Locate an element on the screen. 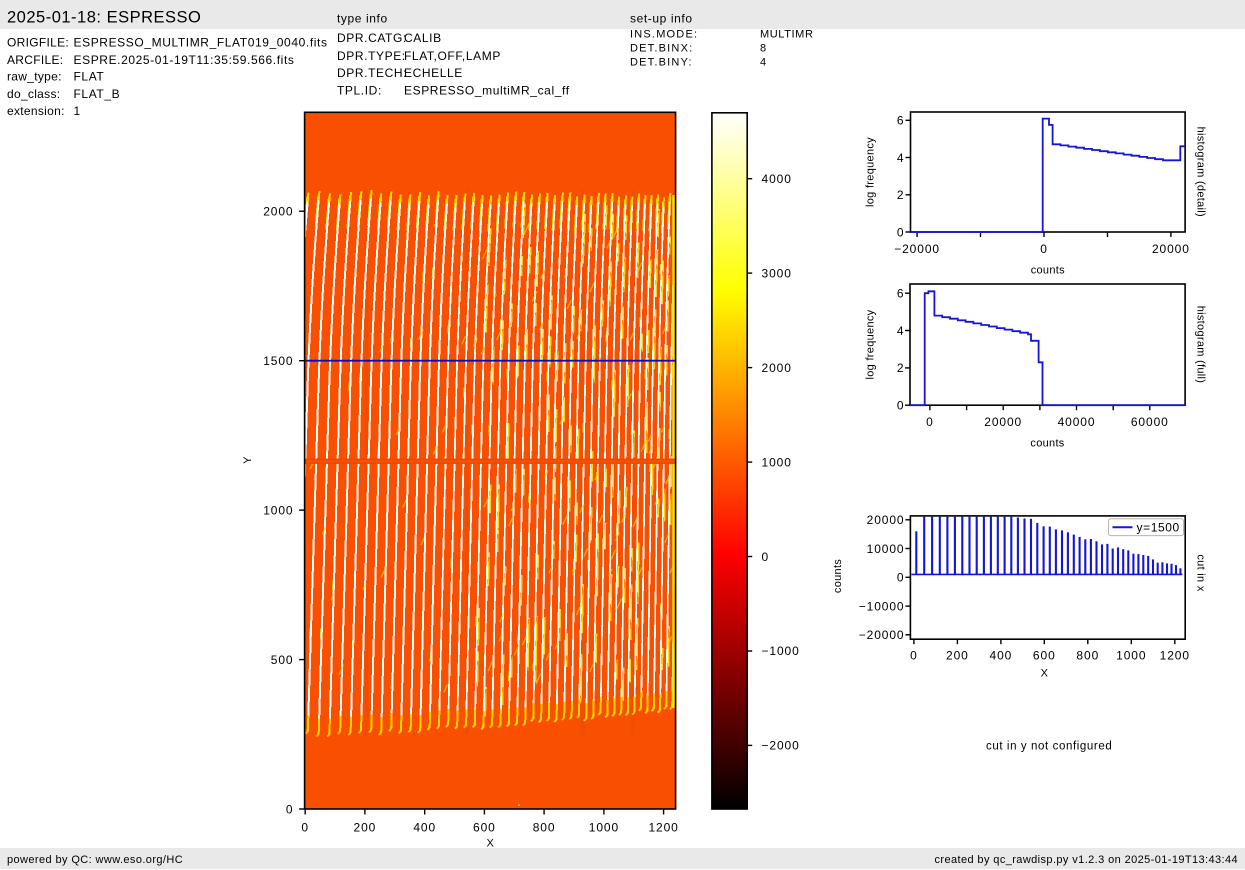 Image resolution: width=1245 pixels, height=870 pixels. svg-text: do_class: is located at coordinates (33, 94).